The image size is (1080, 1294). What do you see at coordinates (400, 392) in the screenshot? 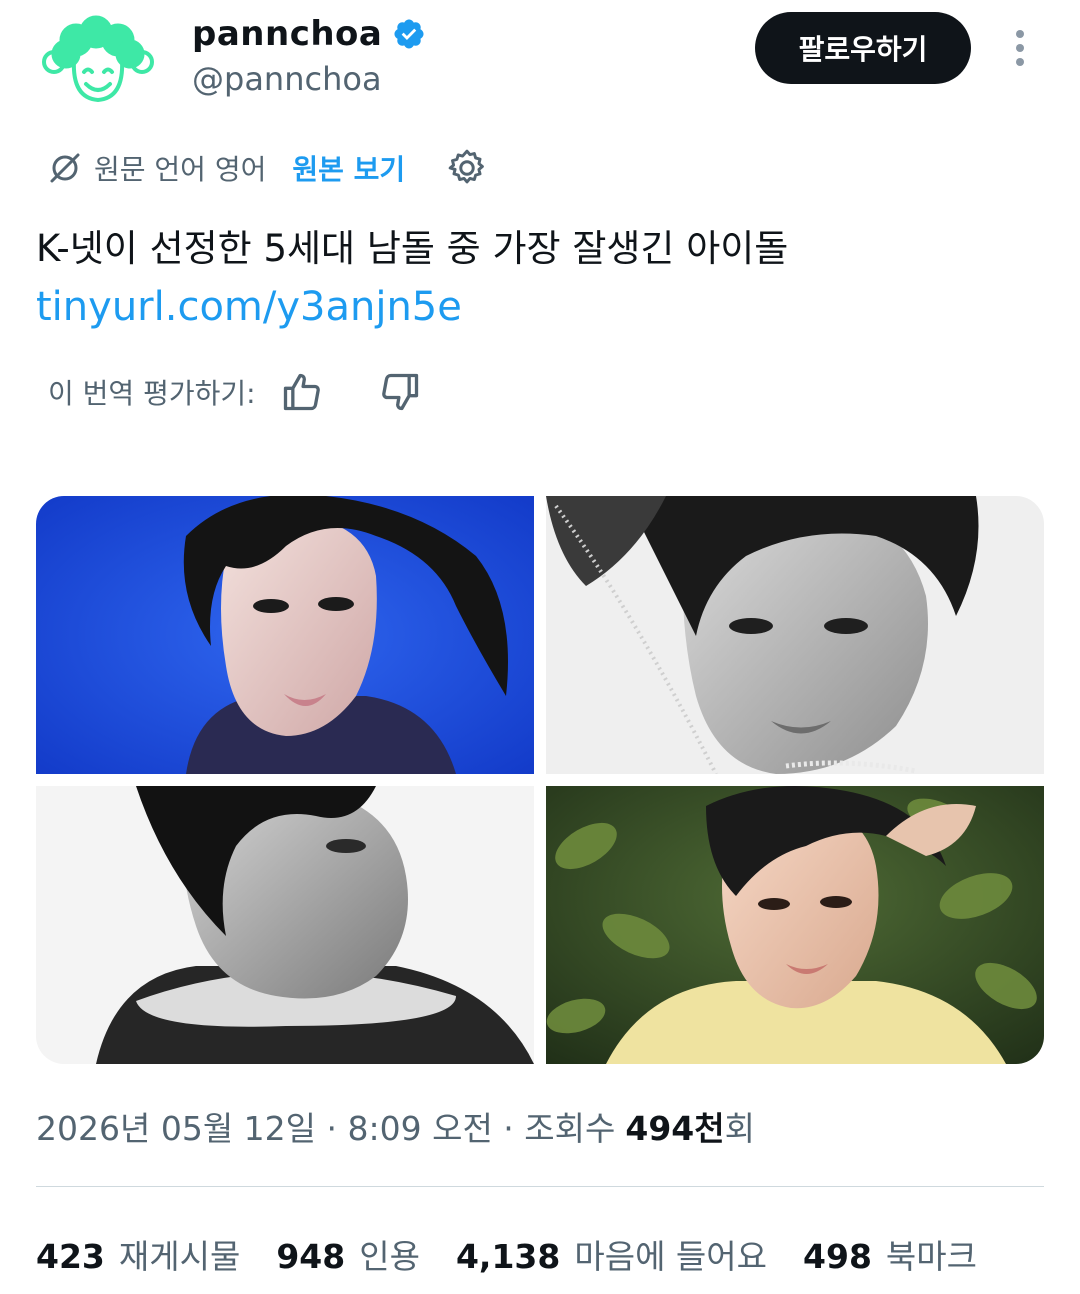
I see `thumbs-down-icon` at bounding box center [400, 392].